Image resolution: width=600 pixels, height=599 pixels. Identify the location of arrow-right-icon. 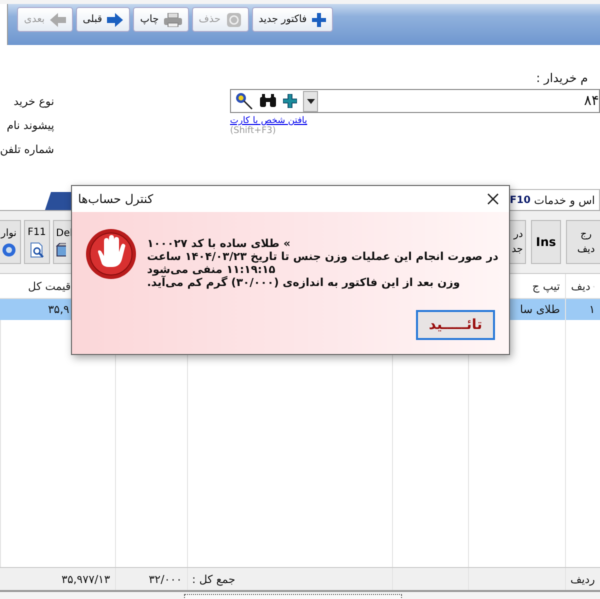
(115, 19).